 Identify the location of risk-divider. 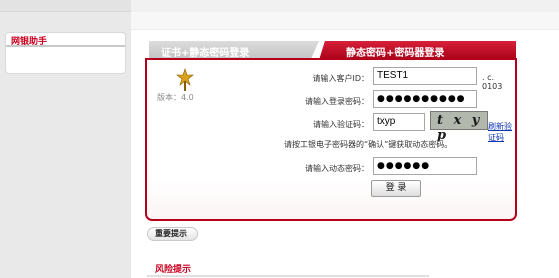
(288, 276).